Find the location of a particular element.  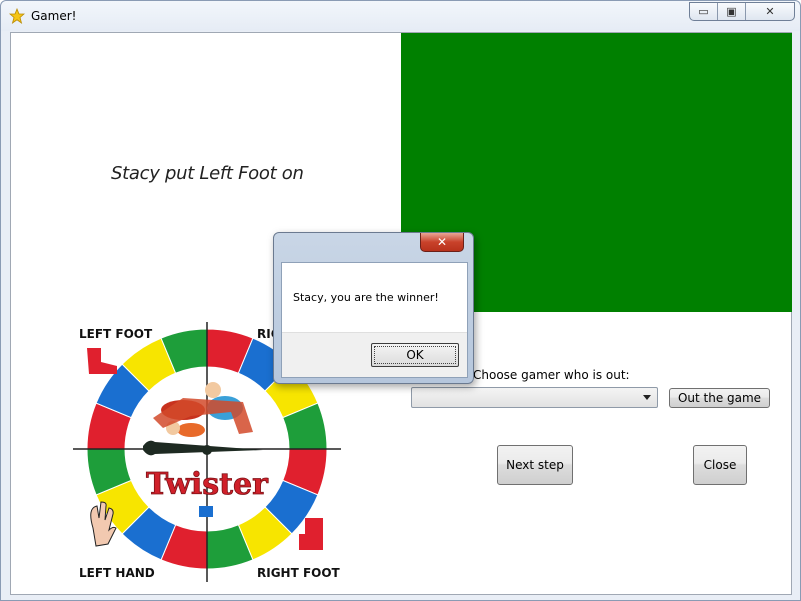

dialog-message: Stacy, you are the winner! is located at coordinates (366, 297).